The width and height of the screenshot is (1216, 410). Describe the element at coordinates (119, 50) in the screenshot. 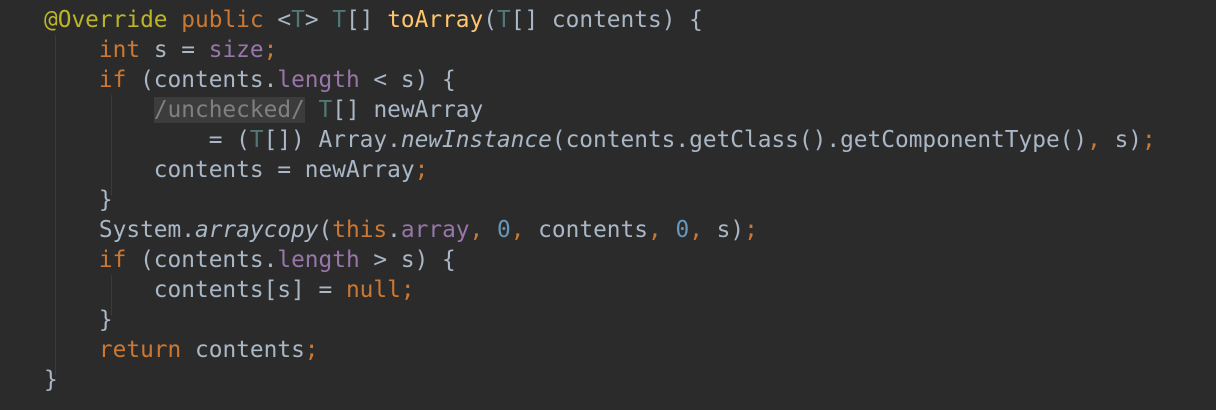

I see `code-token: int` at that location.